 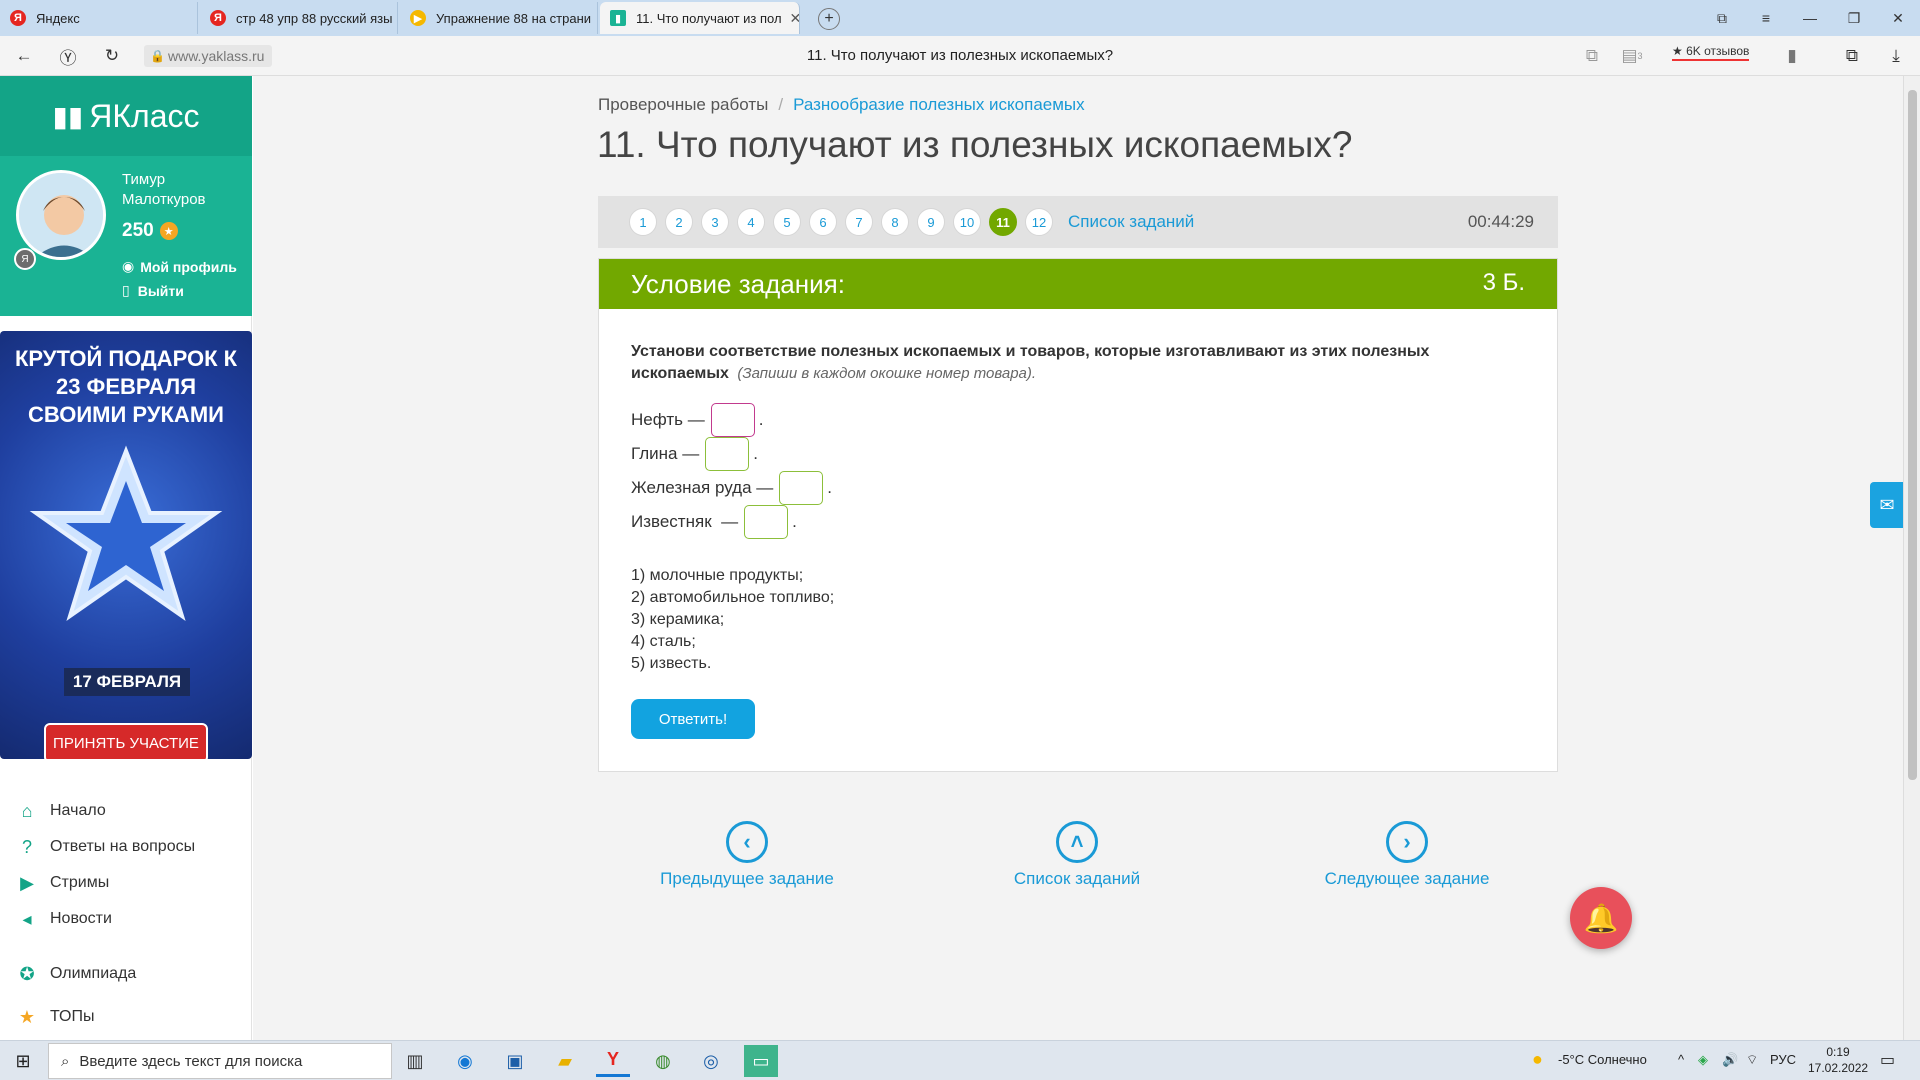 What do you see at coordinates (499, 18) in the screenshot?
I see `browser-tab-exercise: ▶ Упражнение 88 на страни` at bounding box center [499, 18].